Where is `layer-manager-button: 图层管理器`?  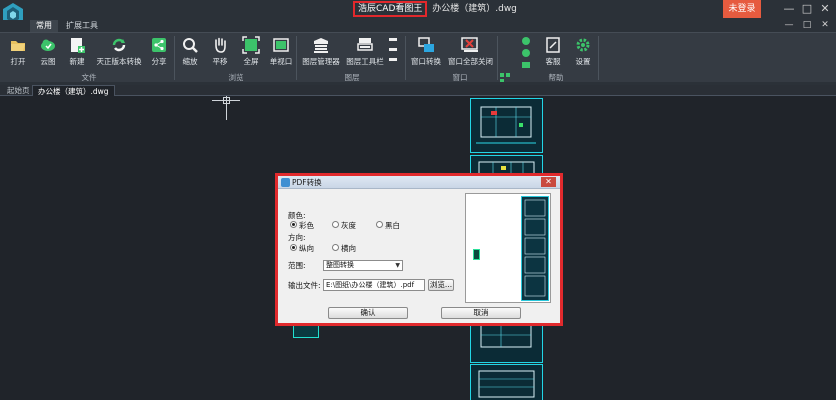 layer-manager-button: 图层管理器 is located at coordinates (321, 53).